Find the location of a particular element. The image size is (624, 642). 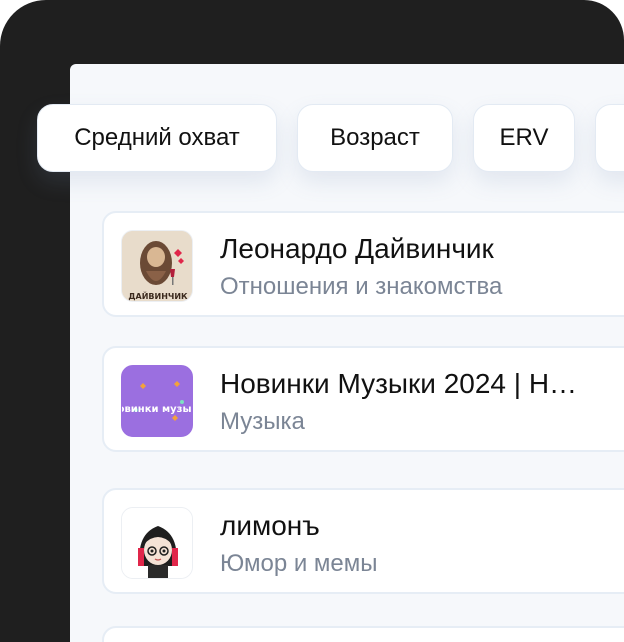

channel-category: Отношения и знакомства is located at coordinates (361, 286).